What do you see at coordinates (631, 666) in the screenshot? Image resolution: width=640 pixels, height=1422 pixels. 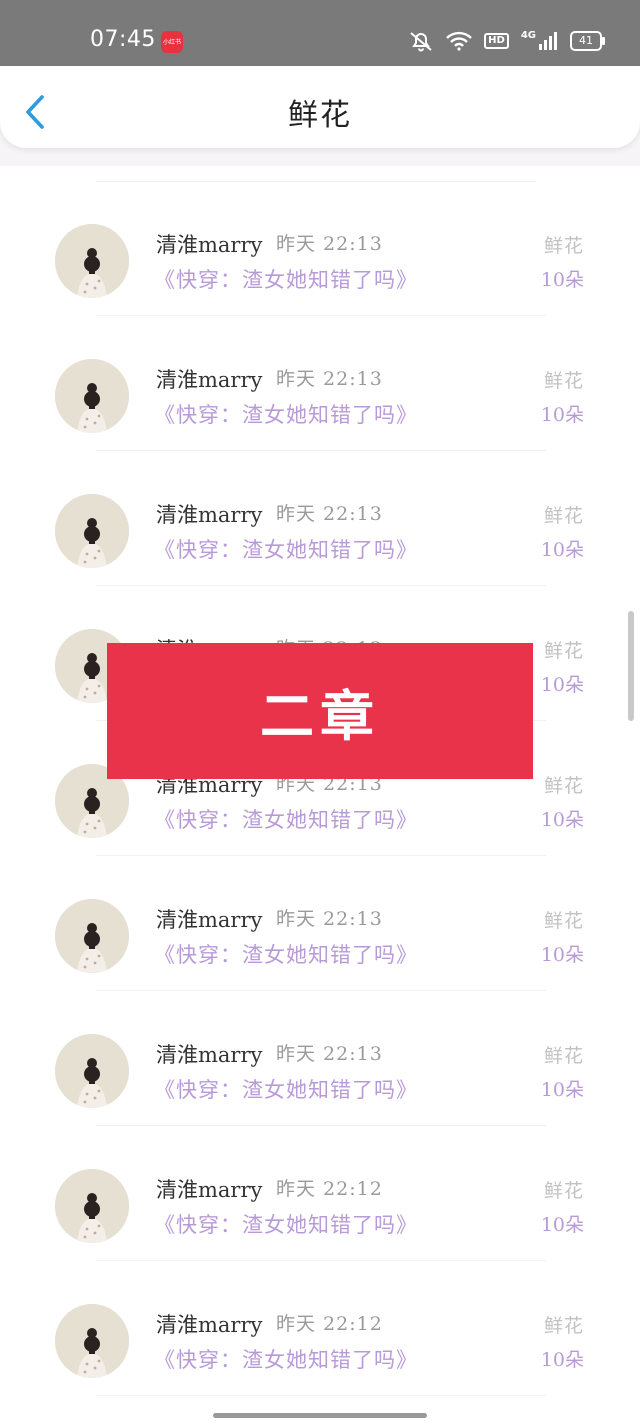 I see `scrollbar` at bounding box center [631, 666].